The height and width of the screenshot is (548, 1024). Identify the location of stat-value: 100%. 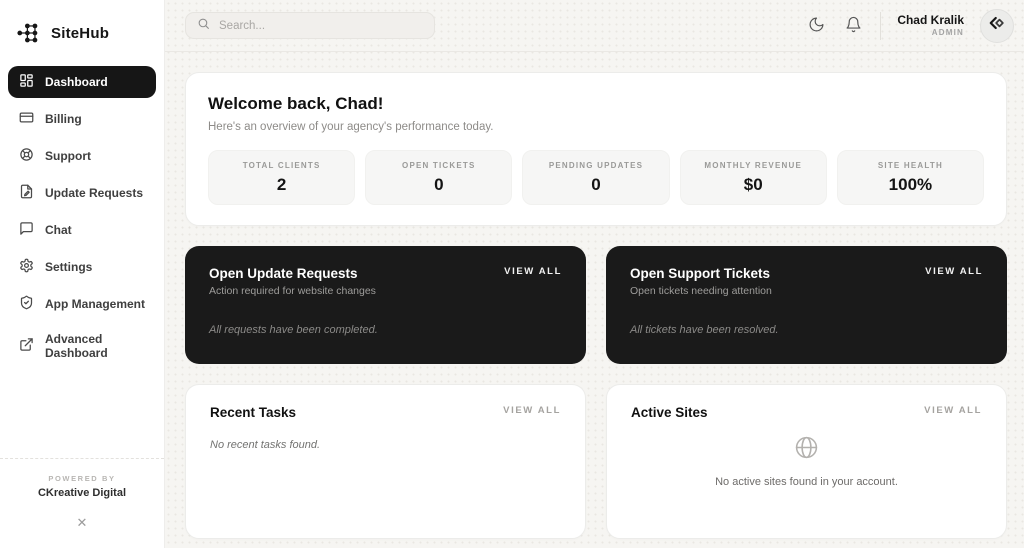
(910, 184).